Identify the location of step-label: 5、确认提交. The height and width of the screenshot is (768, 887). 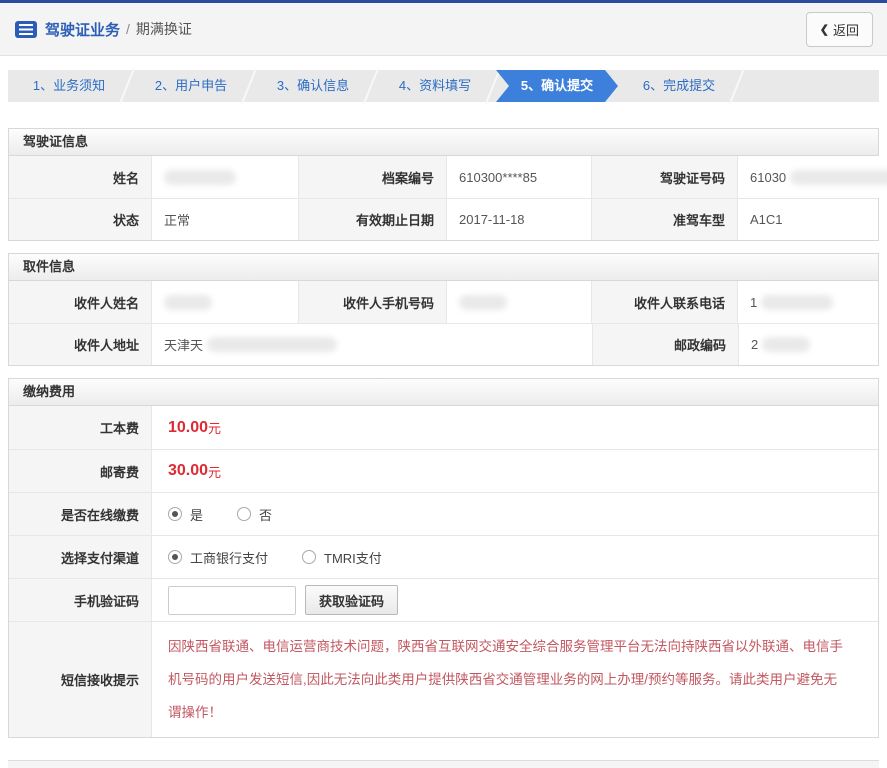
(557, 85).